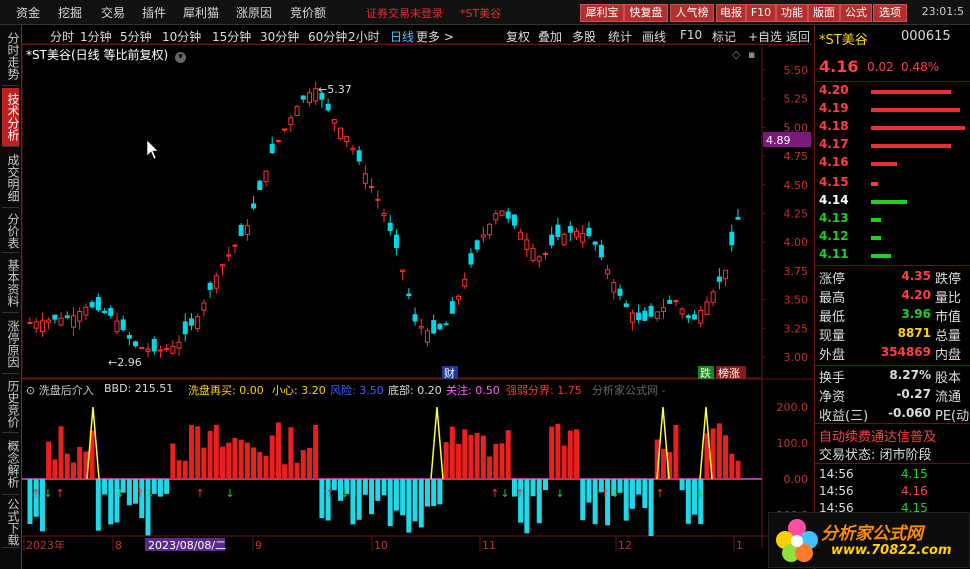 The height and width of the screenshot is (569, 970). Describe the element at coordinates (834, 126) in the screenshot. I see `ask-price-2: 4.18` at that location.